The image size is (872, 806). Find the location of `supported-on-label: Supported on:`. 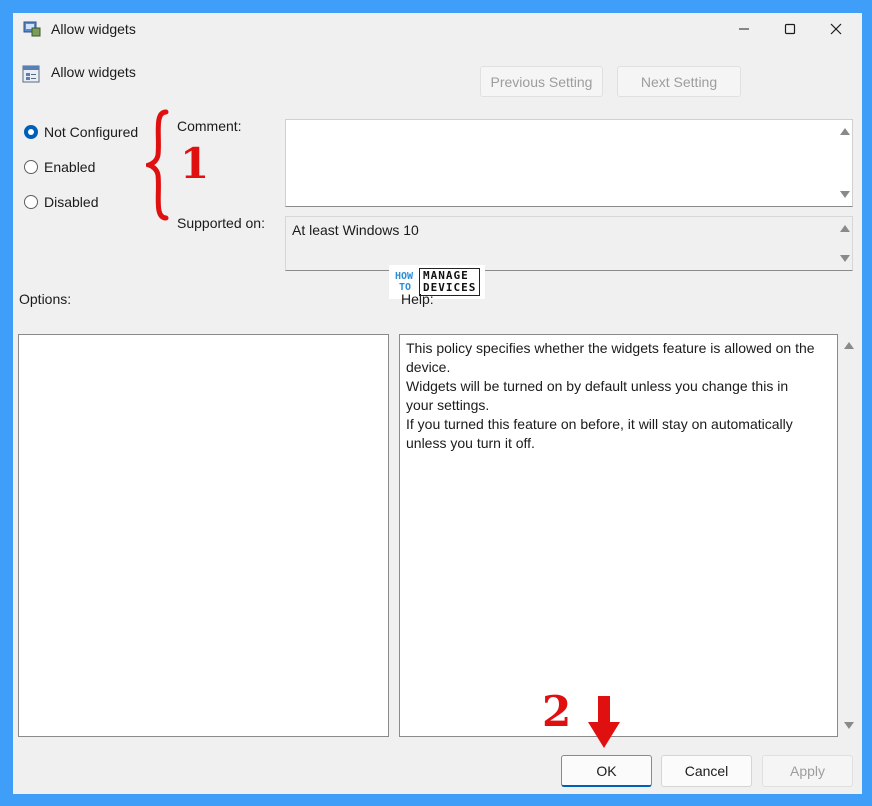

supported-on-label: Supported on: is located at coordinates (221, 223).